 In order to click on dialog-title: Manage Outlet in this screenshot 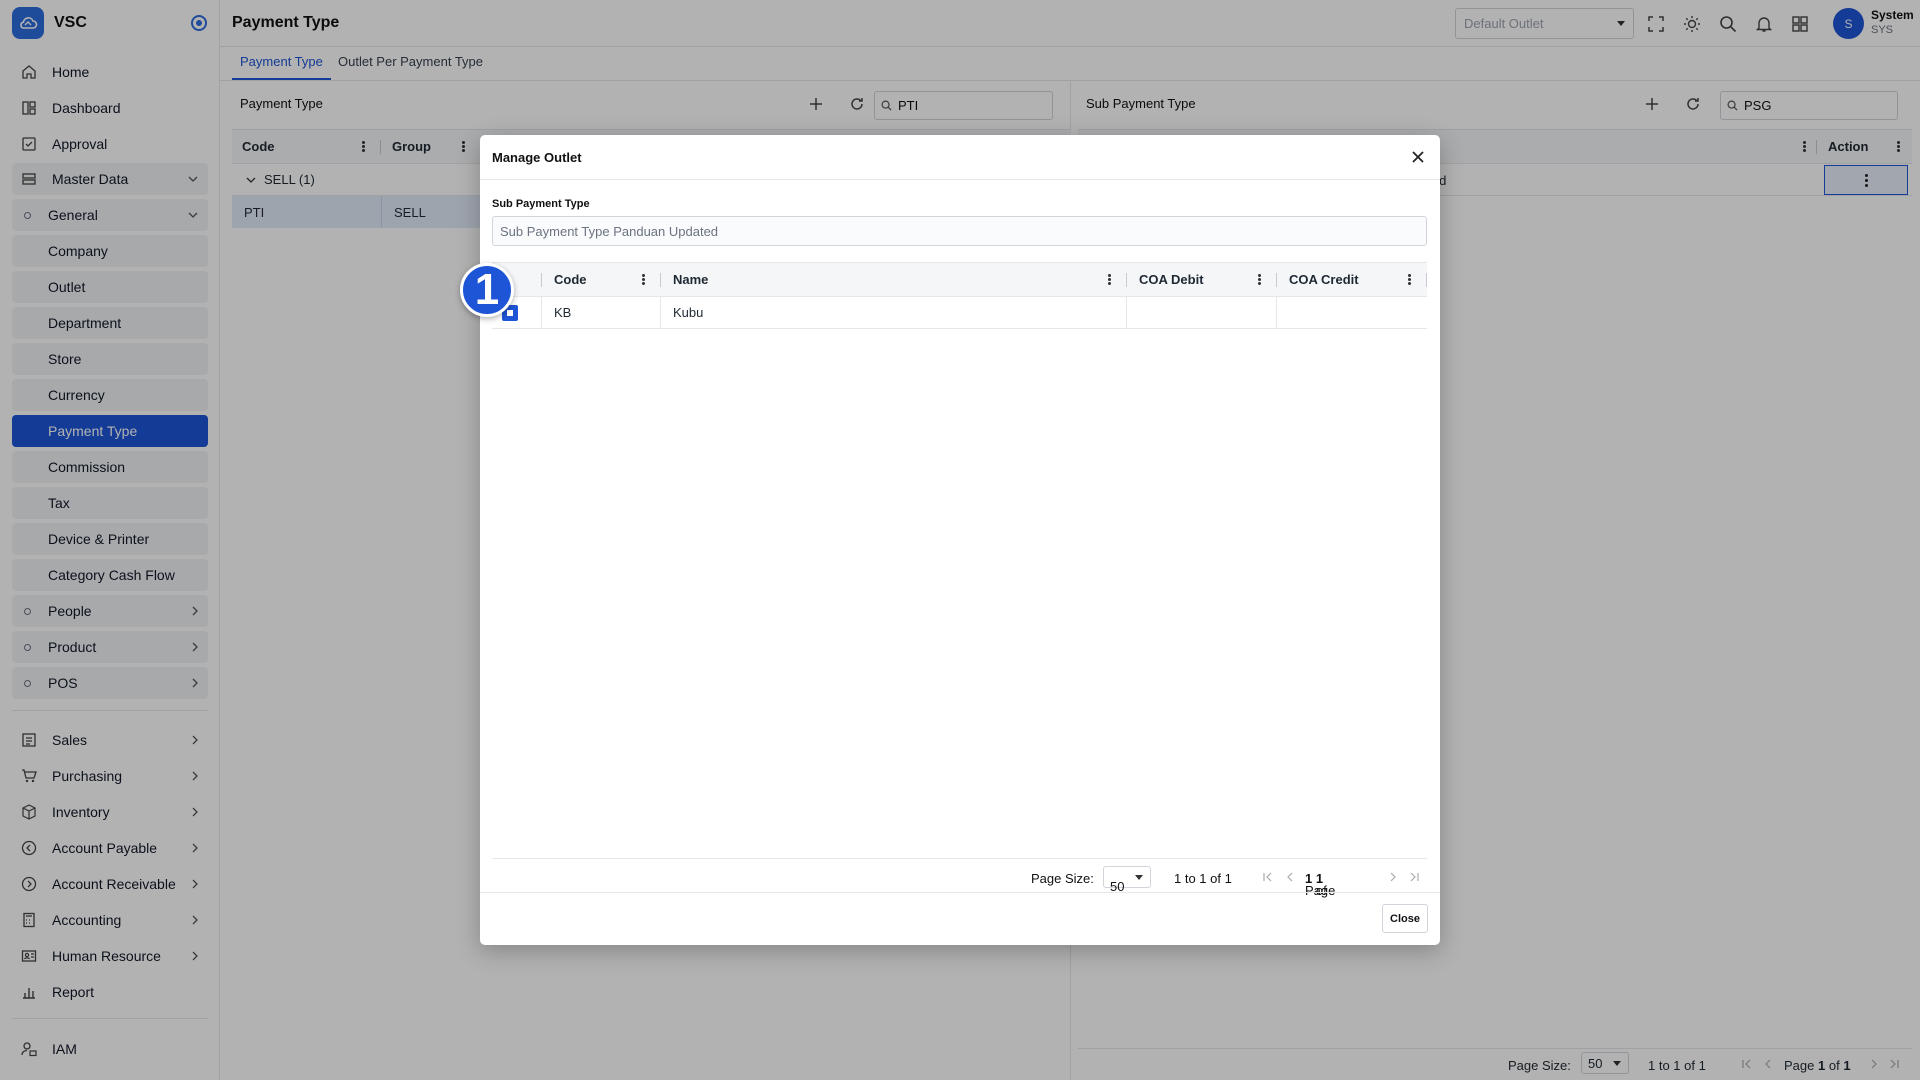, I will do `click(537, 157)`.